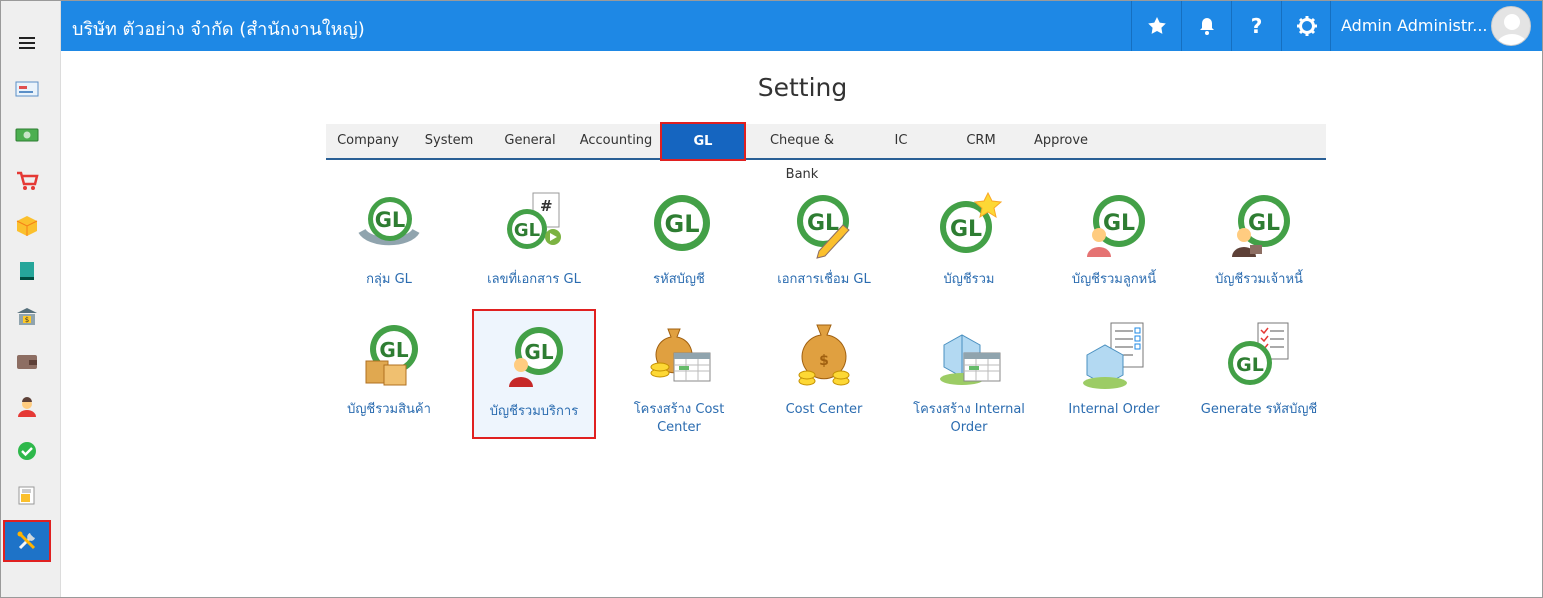  I want to click on gl-link-doc-icon: GL, so click(824, 226).